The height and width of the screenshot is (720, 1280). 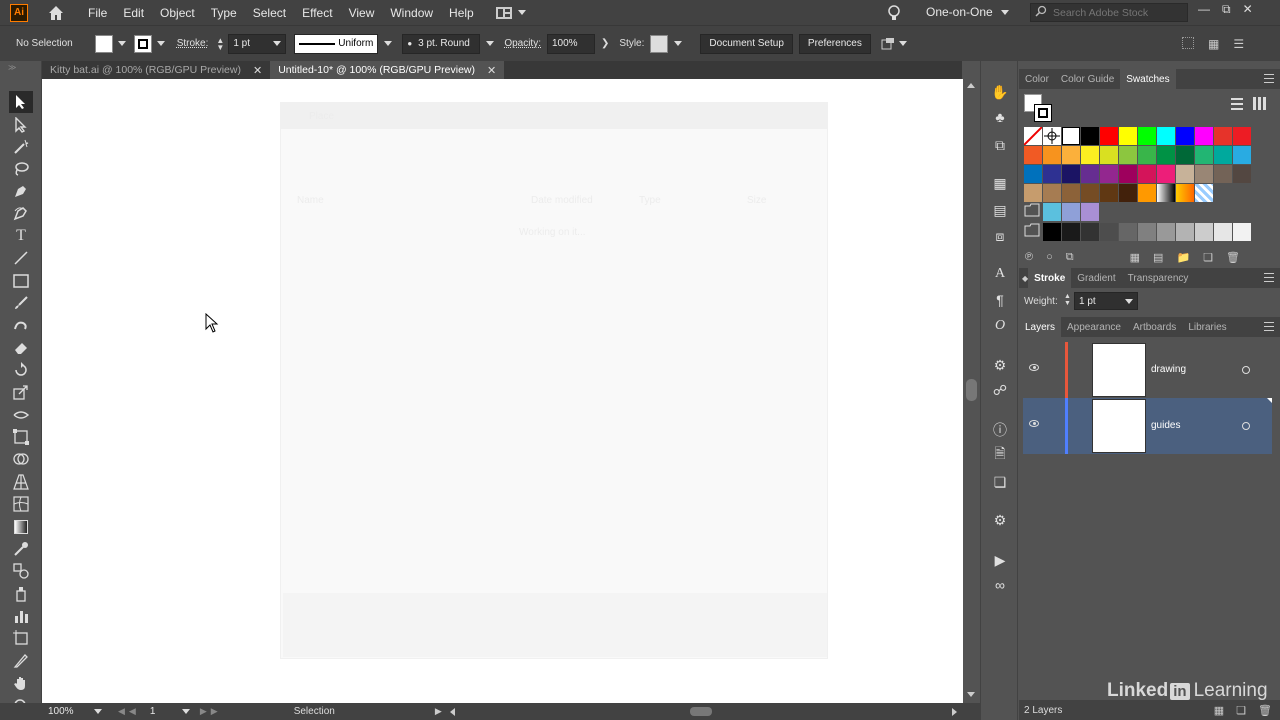 What do you see at coordinates (701, 711) in the screenshot?
I see `h-scroll-thumb` at bounding box center [701, 711].